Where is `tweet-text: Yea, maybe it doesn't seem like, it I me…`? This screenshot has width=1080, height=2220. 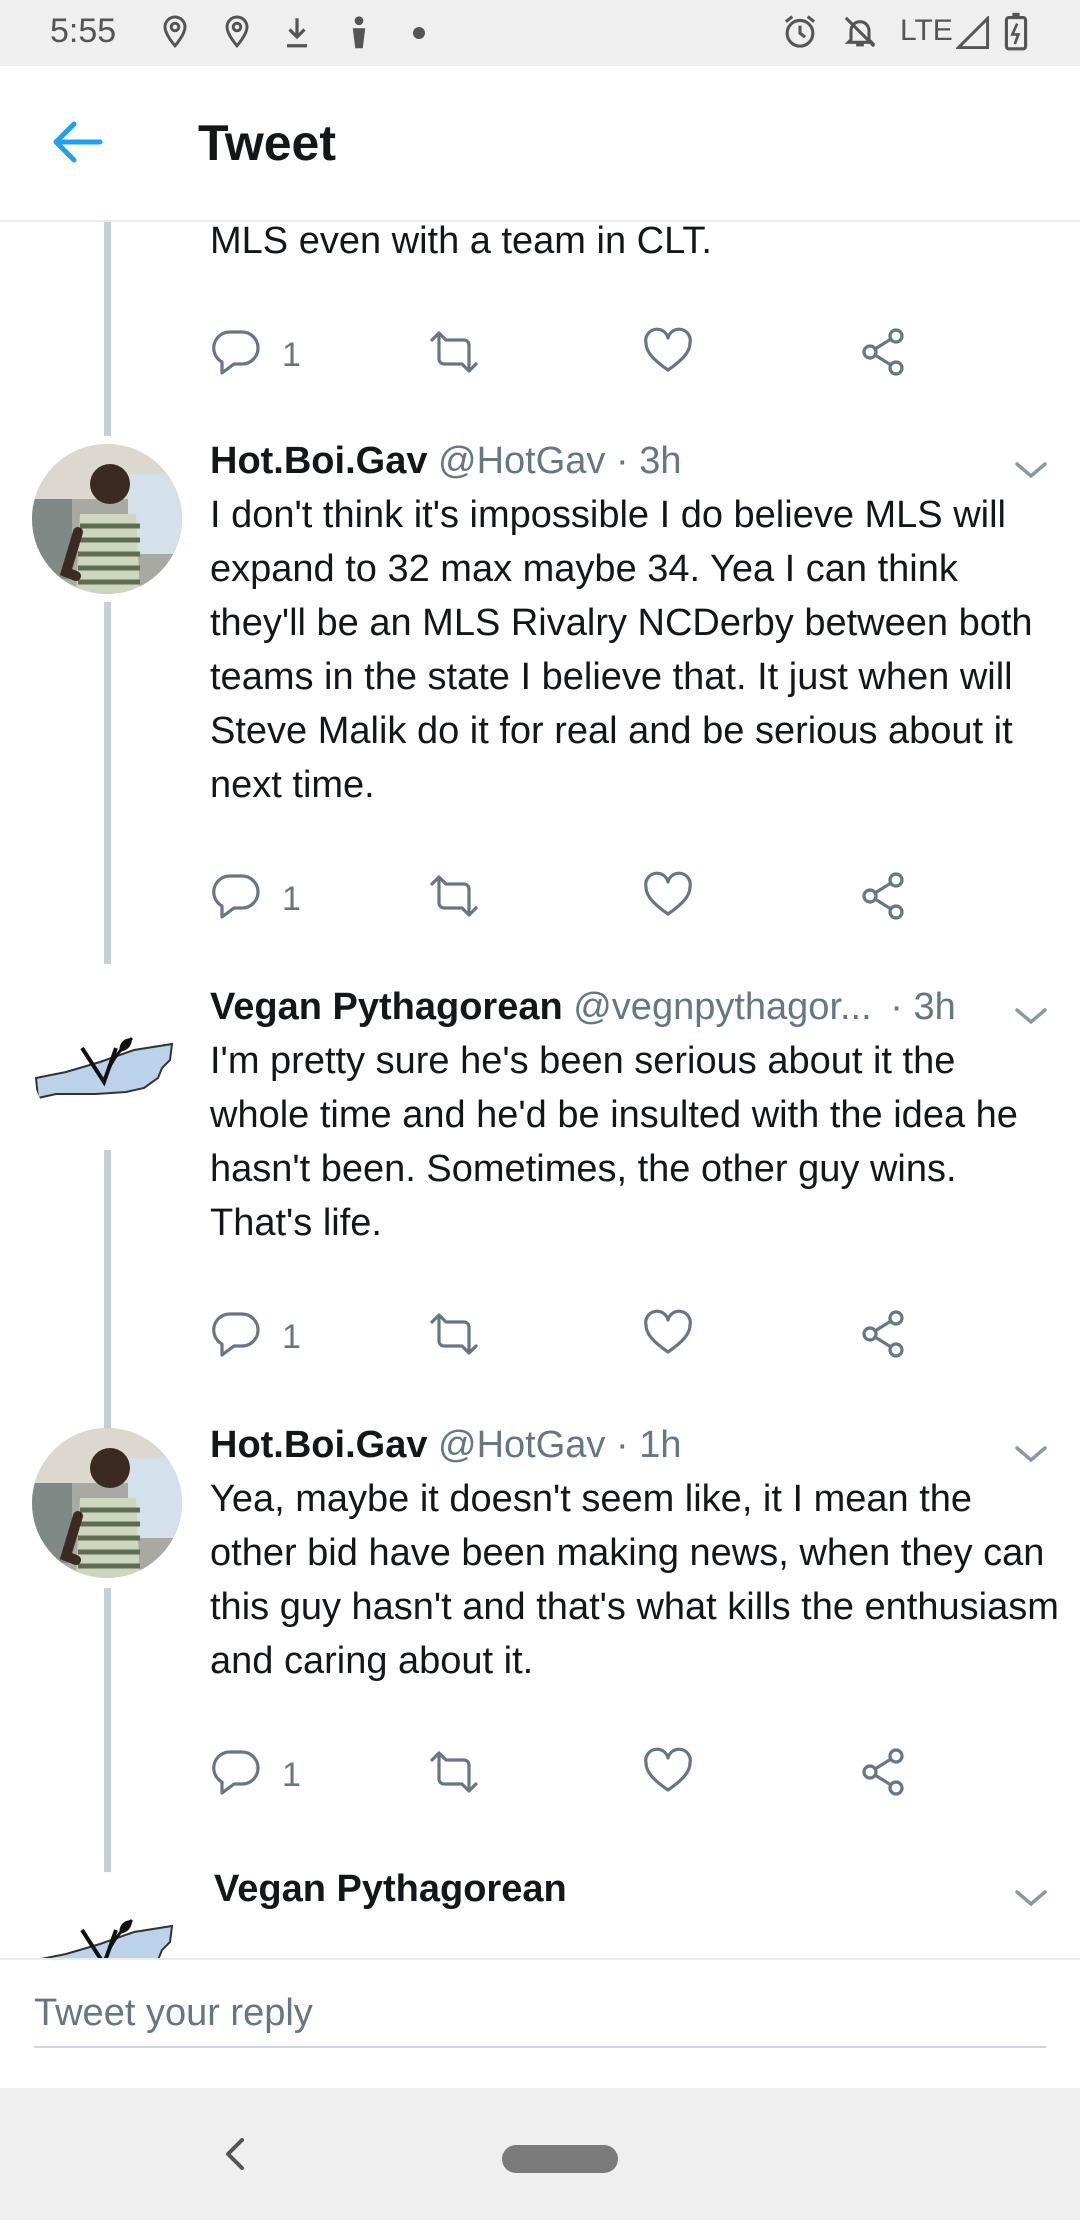
tweet-text: Yea, maybe it doesn't seem like, it I me… is located at coordinates (634, 1580).